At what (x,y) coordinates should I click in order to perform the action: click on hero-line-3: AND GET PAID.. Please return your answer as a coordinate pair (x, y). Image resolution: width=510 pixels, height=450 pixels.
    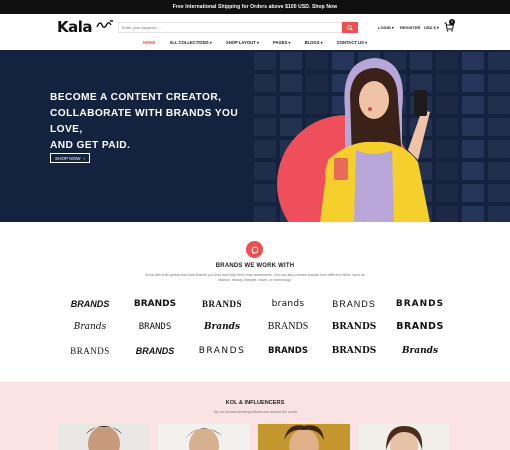
    Looking at the image, I should click on (90, 145).